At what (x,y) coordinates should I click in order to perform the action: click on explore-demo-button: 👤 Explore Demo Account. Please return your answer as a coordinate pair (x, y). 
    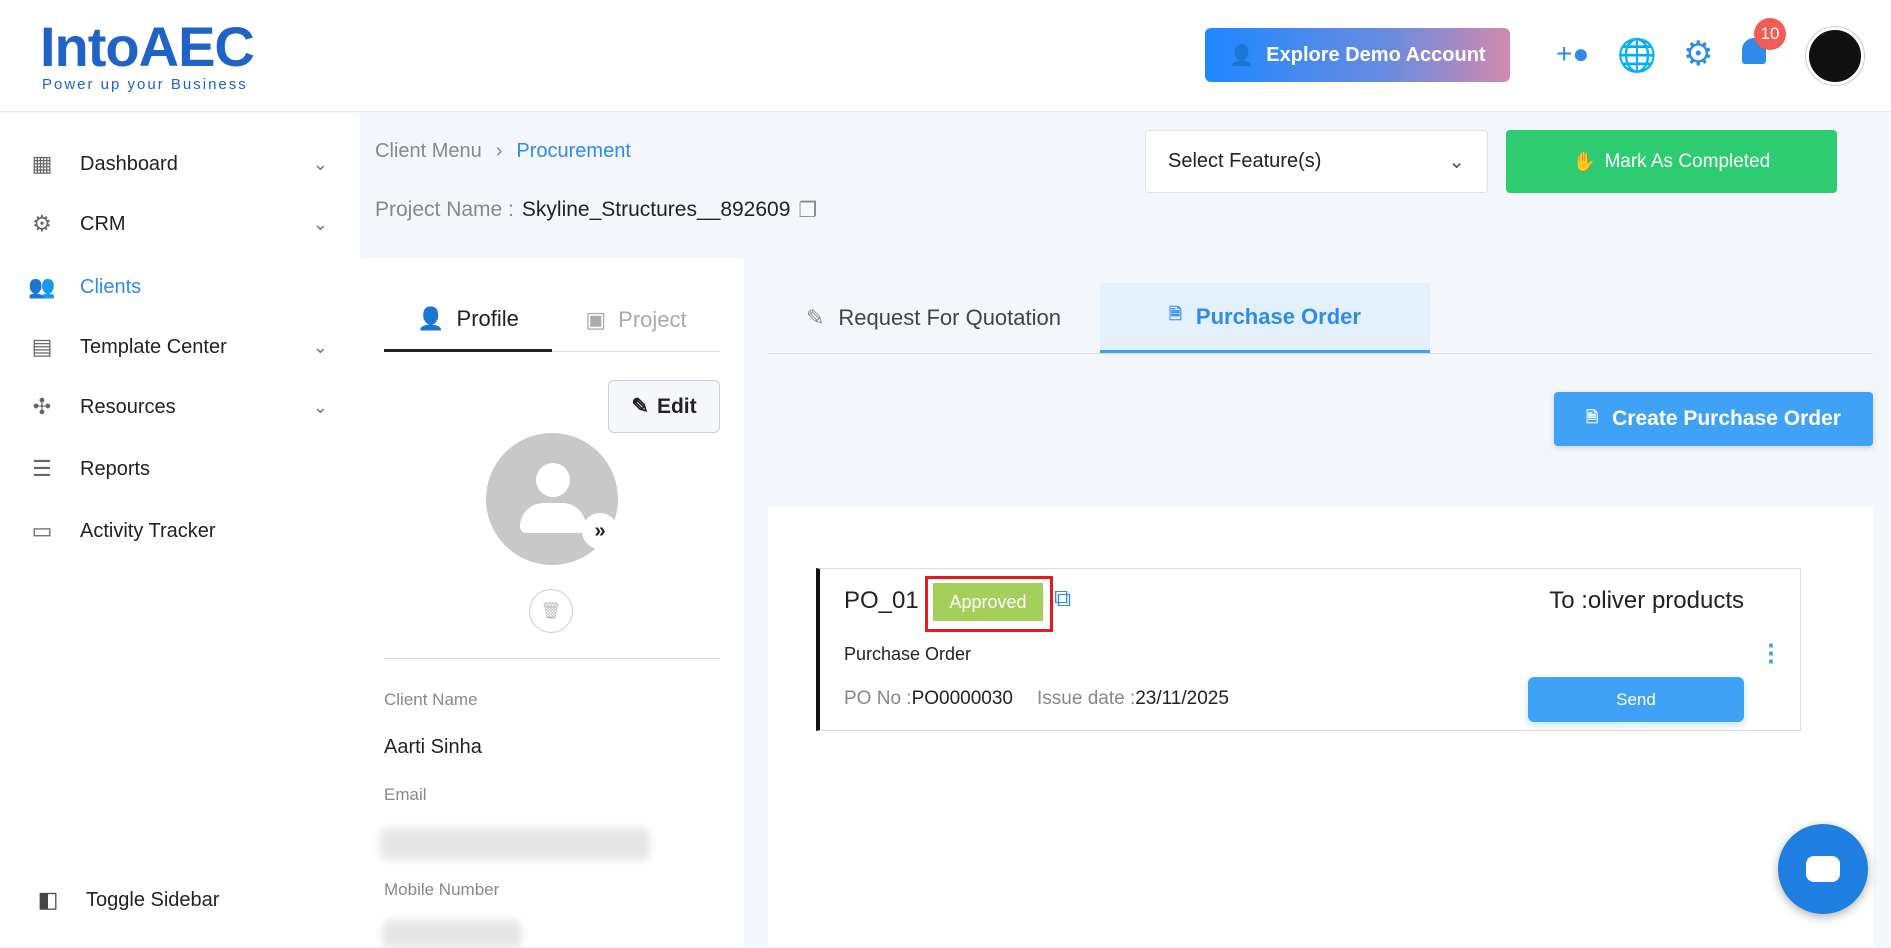
    Looking at the image, I should click on (1357, 55).